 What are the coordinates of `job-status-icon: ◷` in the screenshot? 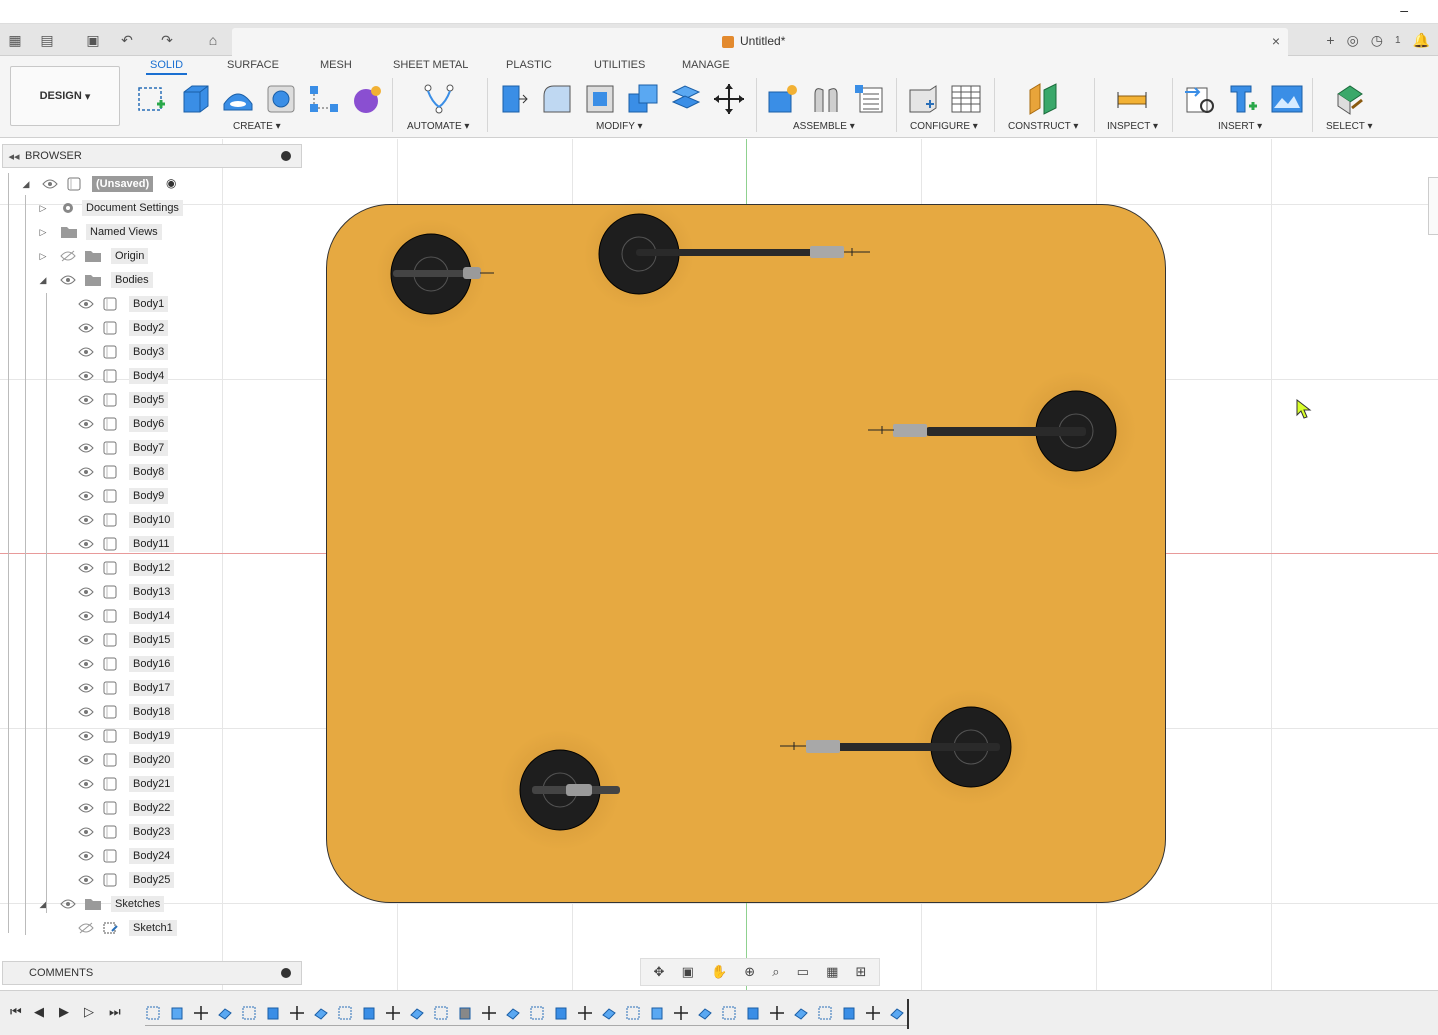 It's located at (1377, 40).